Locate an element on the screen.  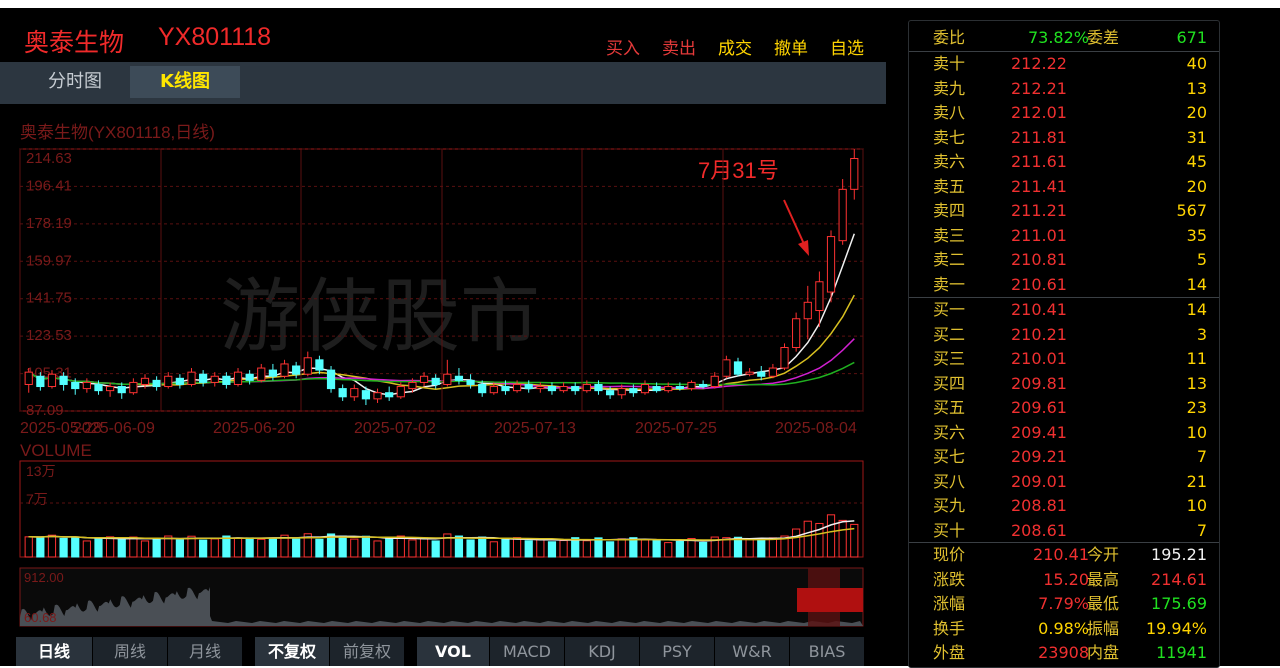
ask-level-row: 卖九 212.21 13 is located at coordinates (1064, 89).